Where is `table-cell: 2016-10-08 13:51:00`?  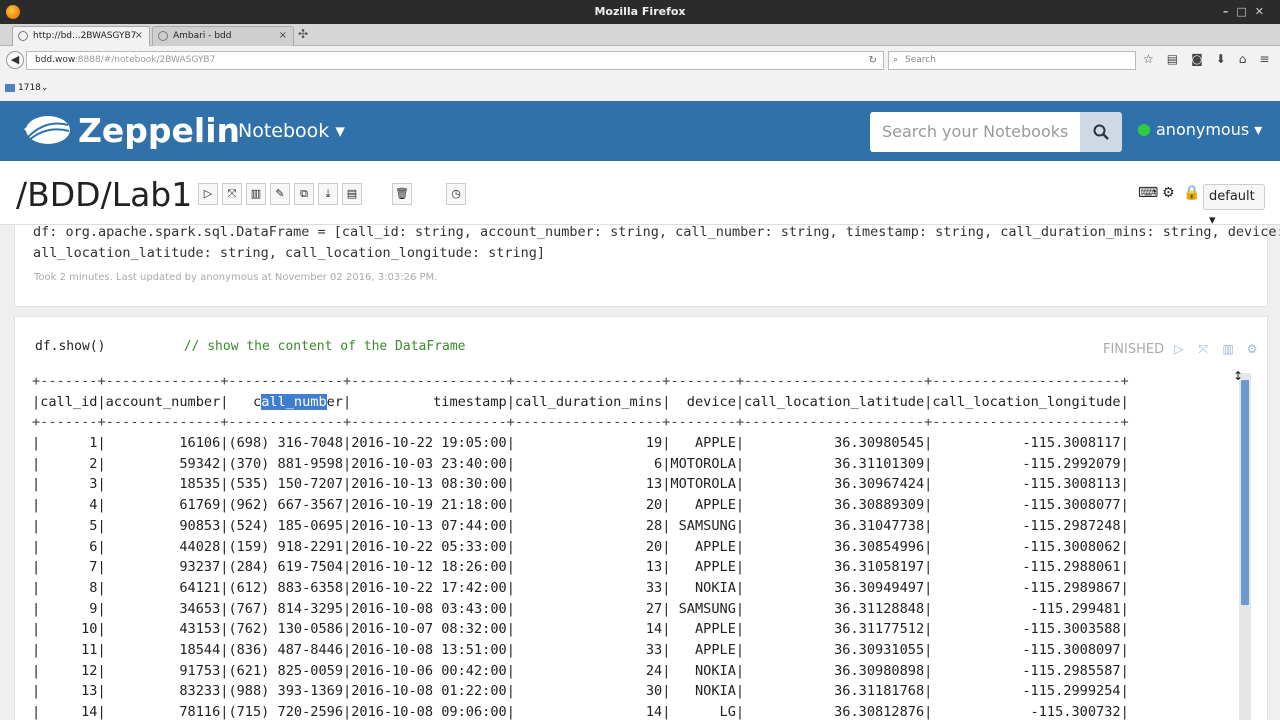 table-cell: 2016-10-08 13:51:00 is located at coordinates (429, 649).